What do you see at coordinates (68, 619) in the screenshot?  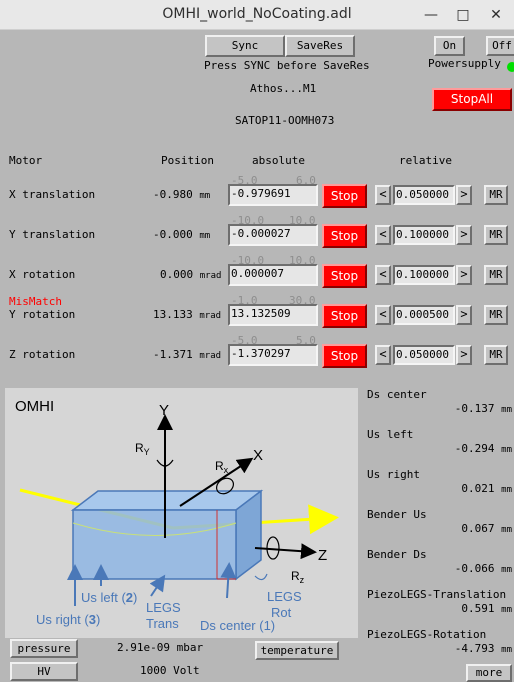 I see `us-right-label: Us right (3)` at bounding box center [68, 619].